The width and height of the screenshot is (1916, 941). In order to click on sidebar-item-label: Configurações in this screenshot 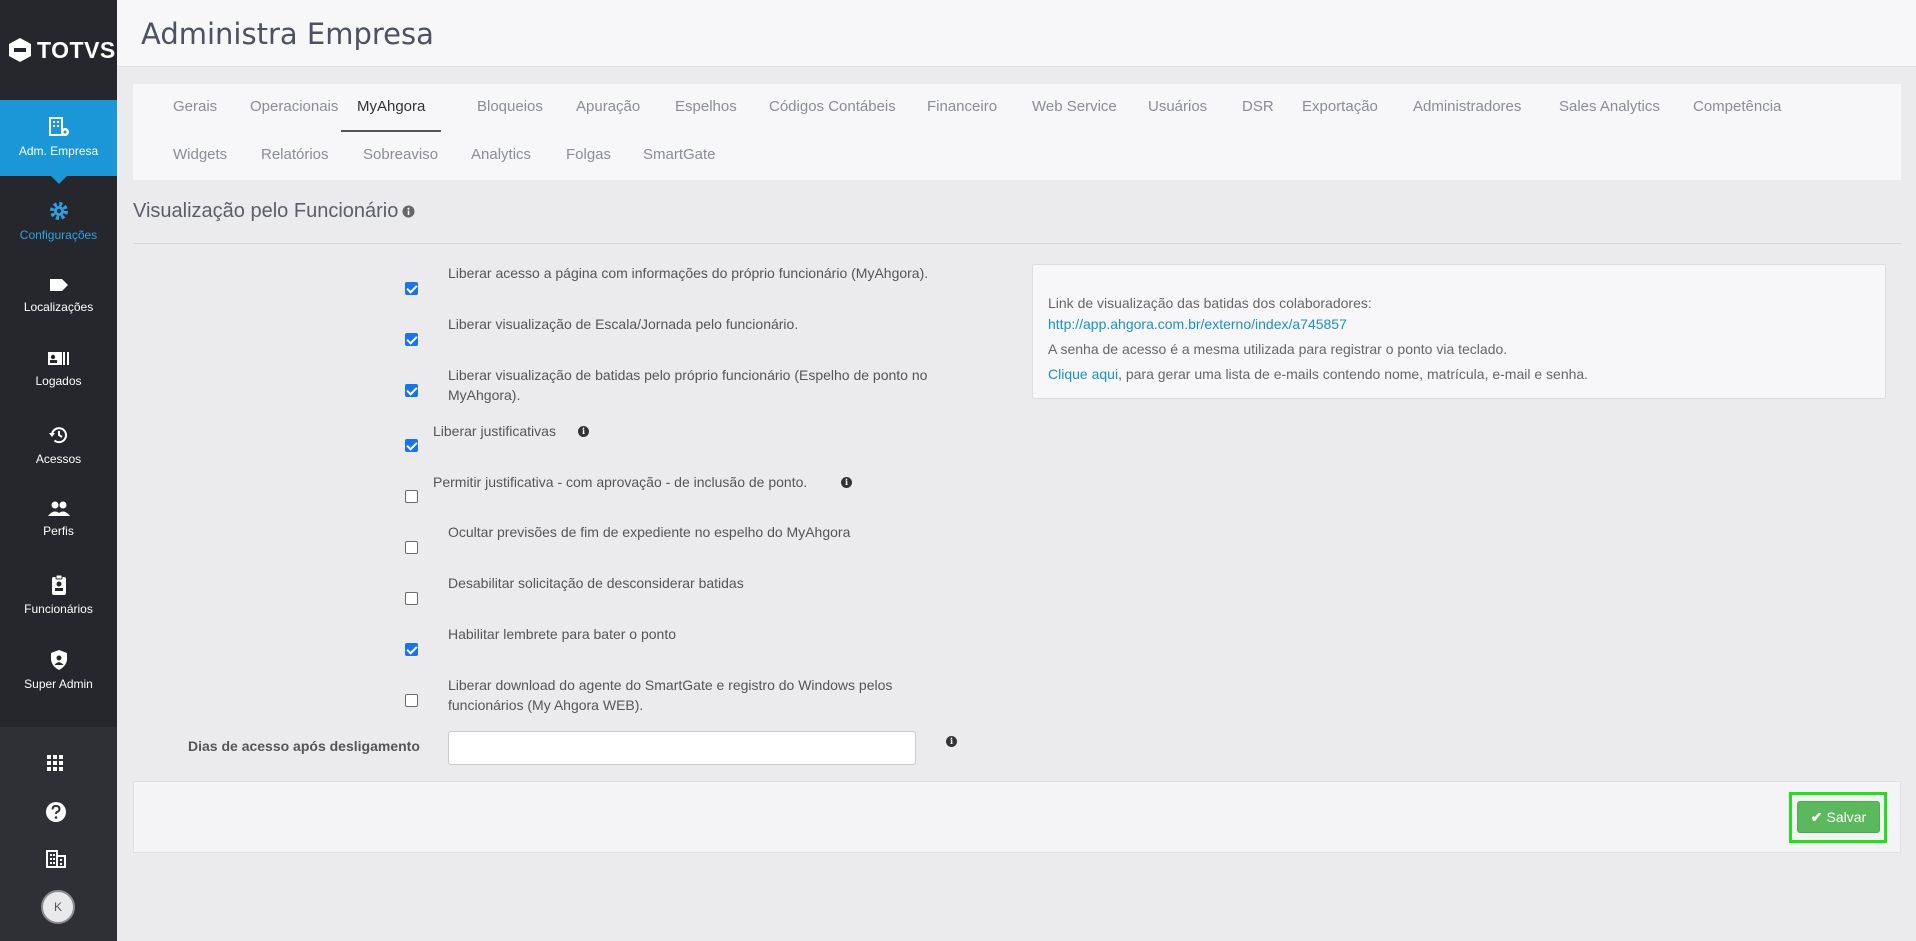, I will do `click(58, 235)`.